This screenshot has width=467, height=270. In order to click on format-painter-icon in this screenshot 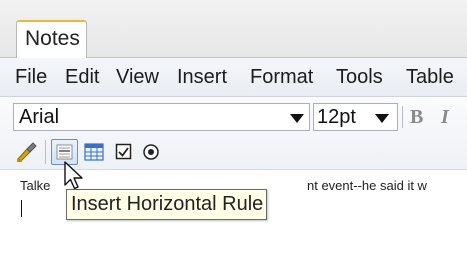, I will do `click(27, 154)`.